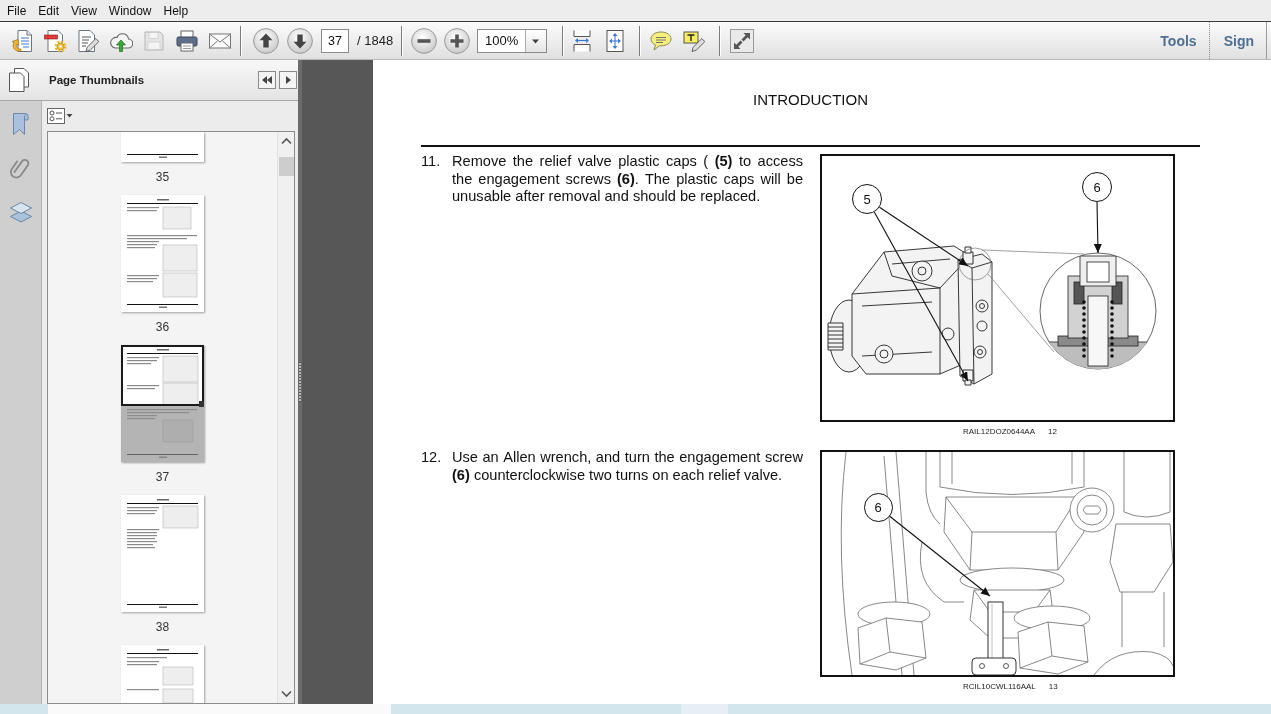 This screenshot has width=1271, height=714. I want to click on options-menu-icon, so click(60, 116).